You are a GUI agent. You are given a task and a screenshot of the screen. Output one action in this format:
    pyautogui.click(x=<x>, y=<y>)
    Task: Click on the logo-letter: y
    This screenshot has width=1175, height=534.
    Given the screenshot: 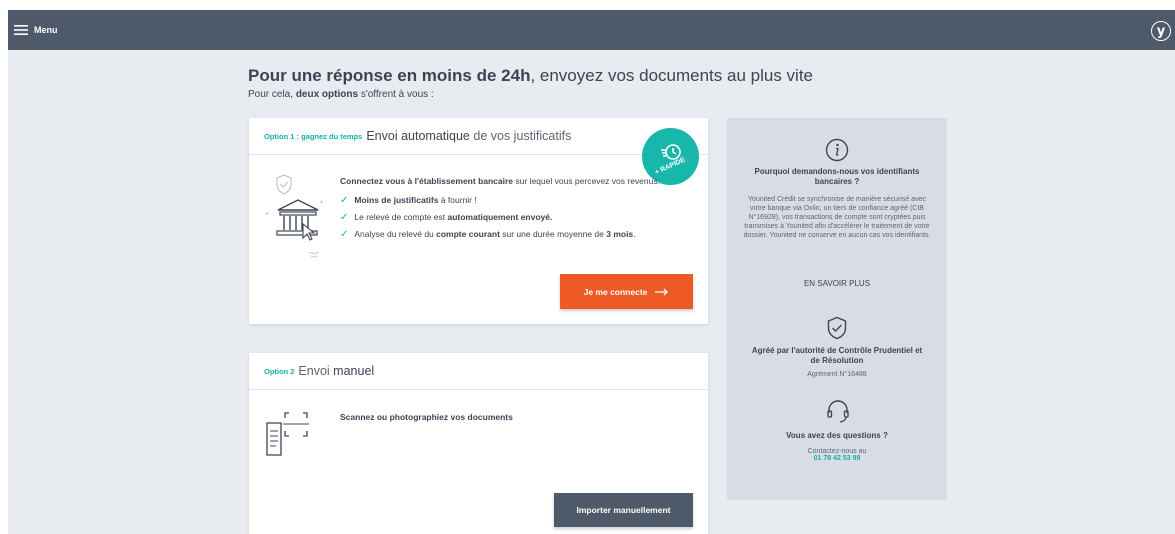 What is the action you would take?
    pyautogui.click(x=1161, y=31)
    